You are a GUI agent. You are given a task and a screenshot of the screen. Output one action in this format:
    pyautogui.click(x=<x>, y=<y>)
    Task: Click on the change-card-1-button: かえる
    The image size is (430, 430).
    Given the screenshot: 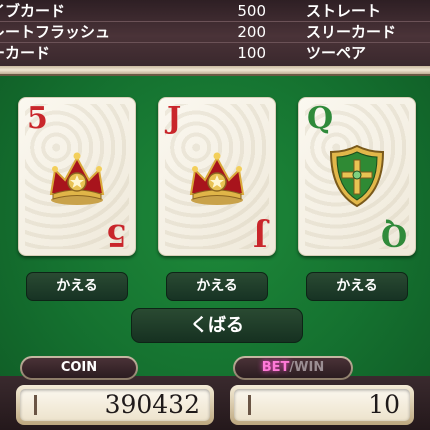 What is the action you would take?
    pyautogui.click(x=77, y=286)
    